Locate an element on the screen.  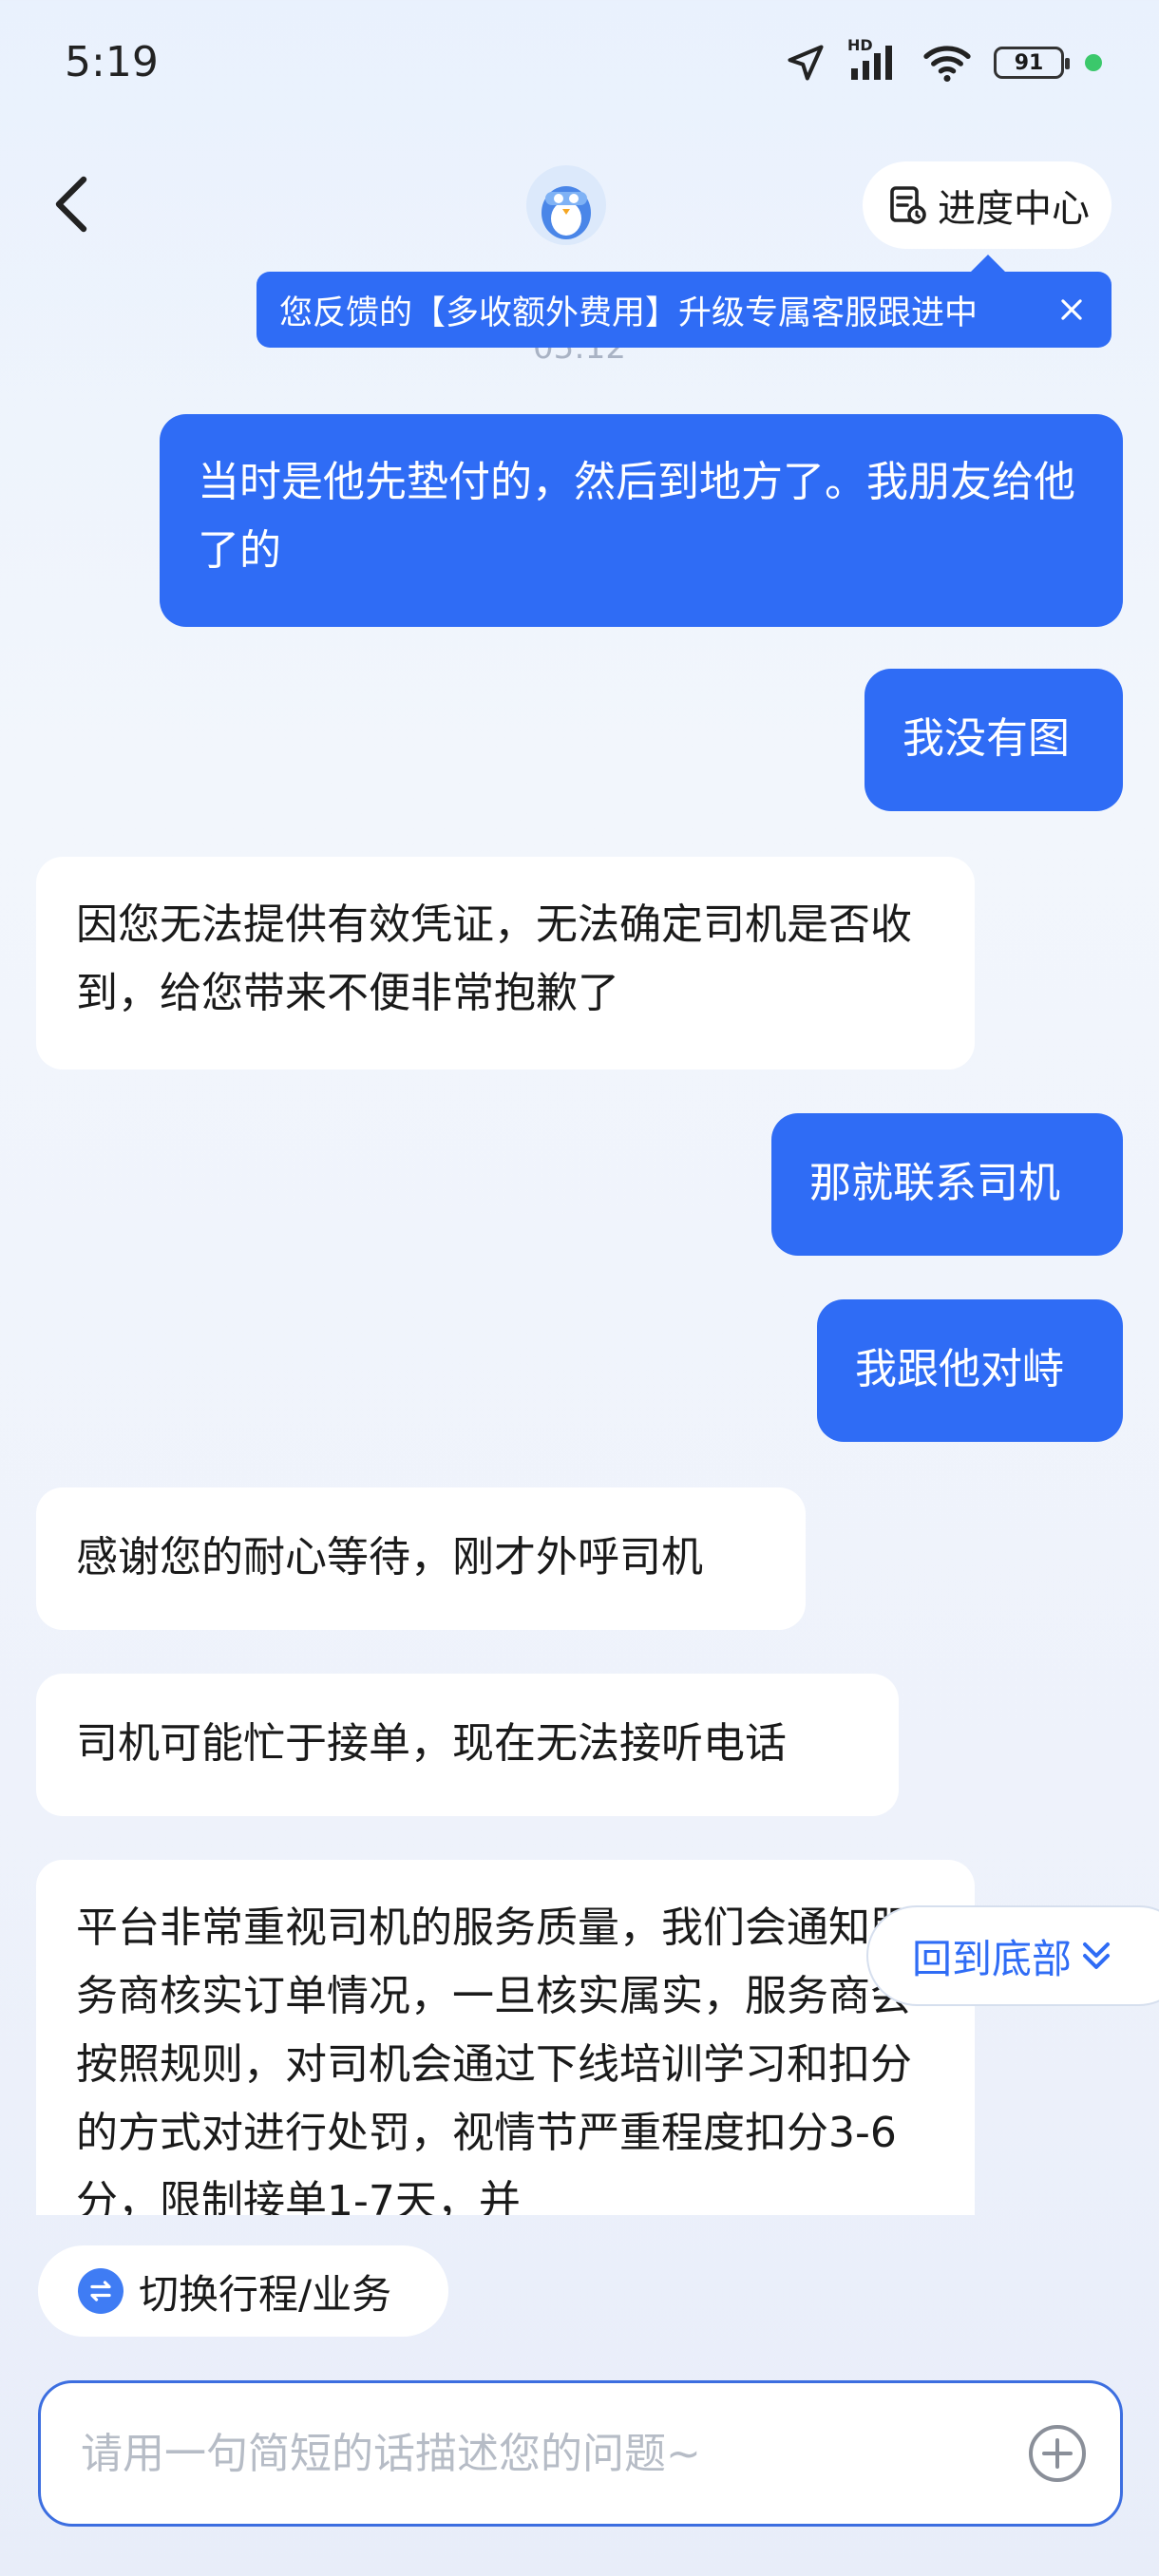
user-message: 我跟他对峙 is located at coordinates (970, 1370).